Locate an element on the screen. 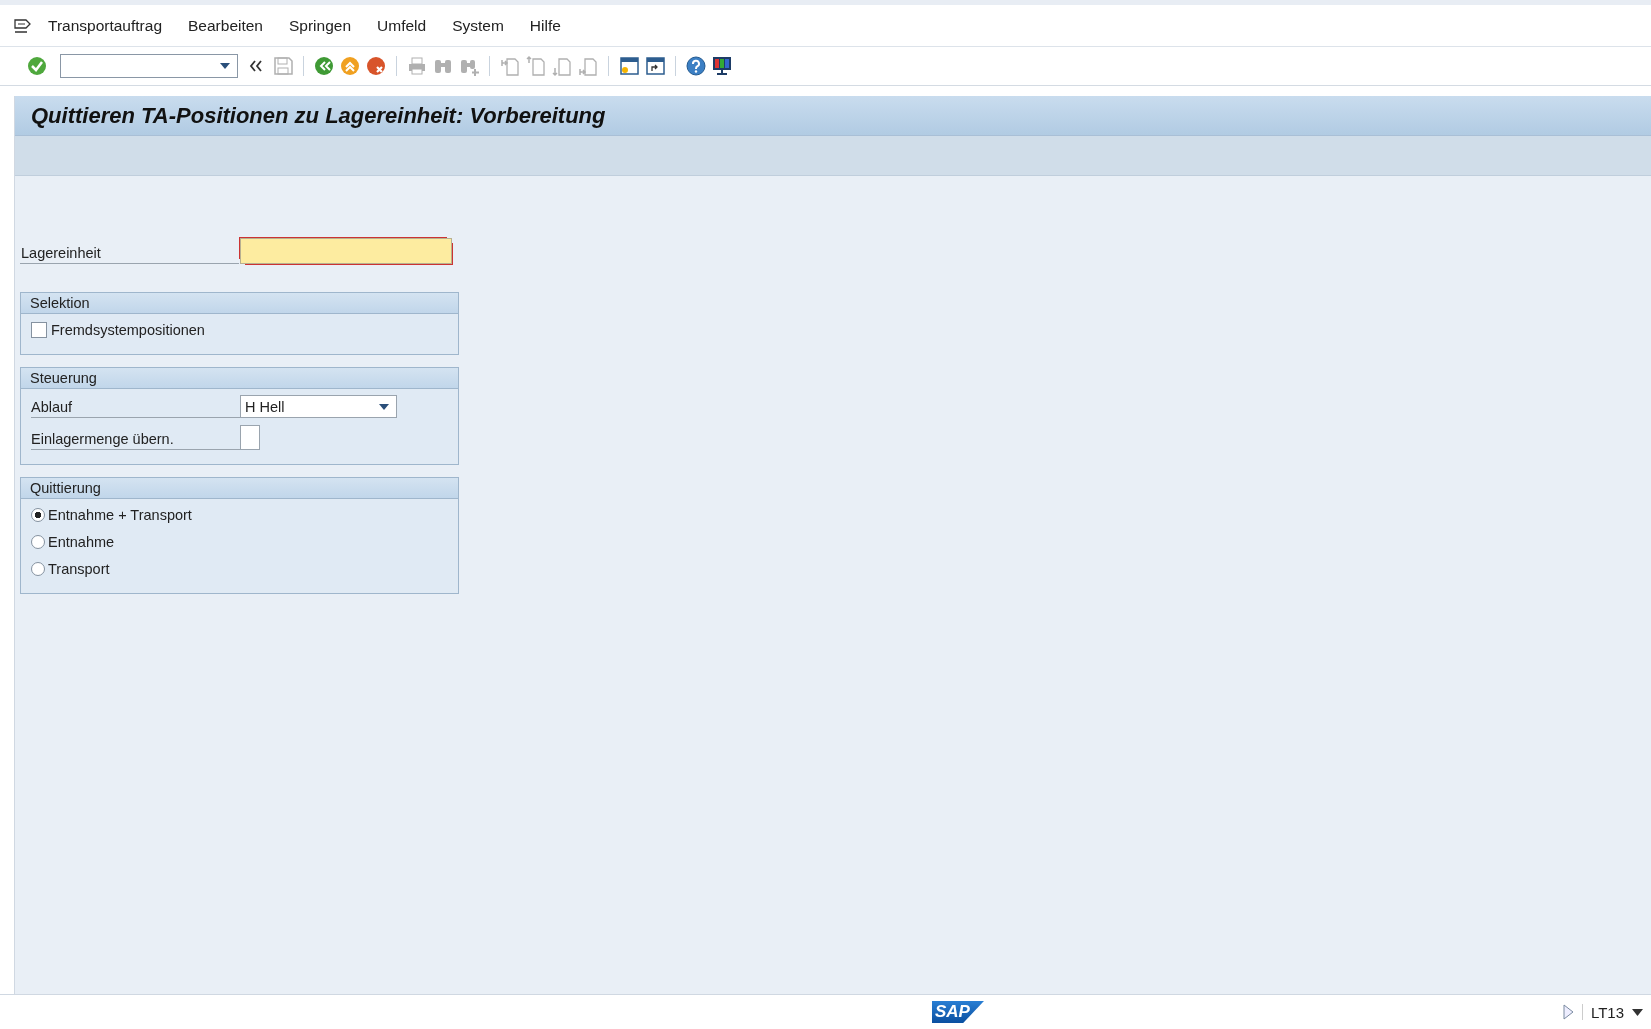  play-icon is located at coordinates (1572, 1012).